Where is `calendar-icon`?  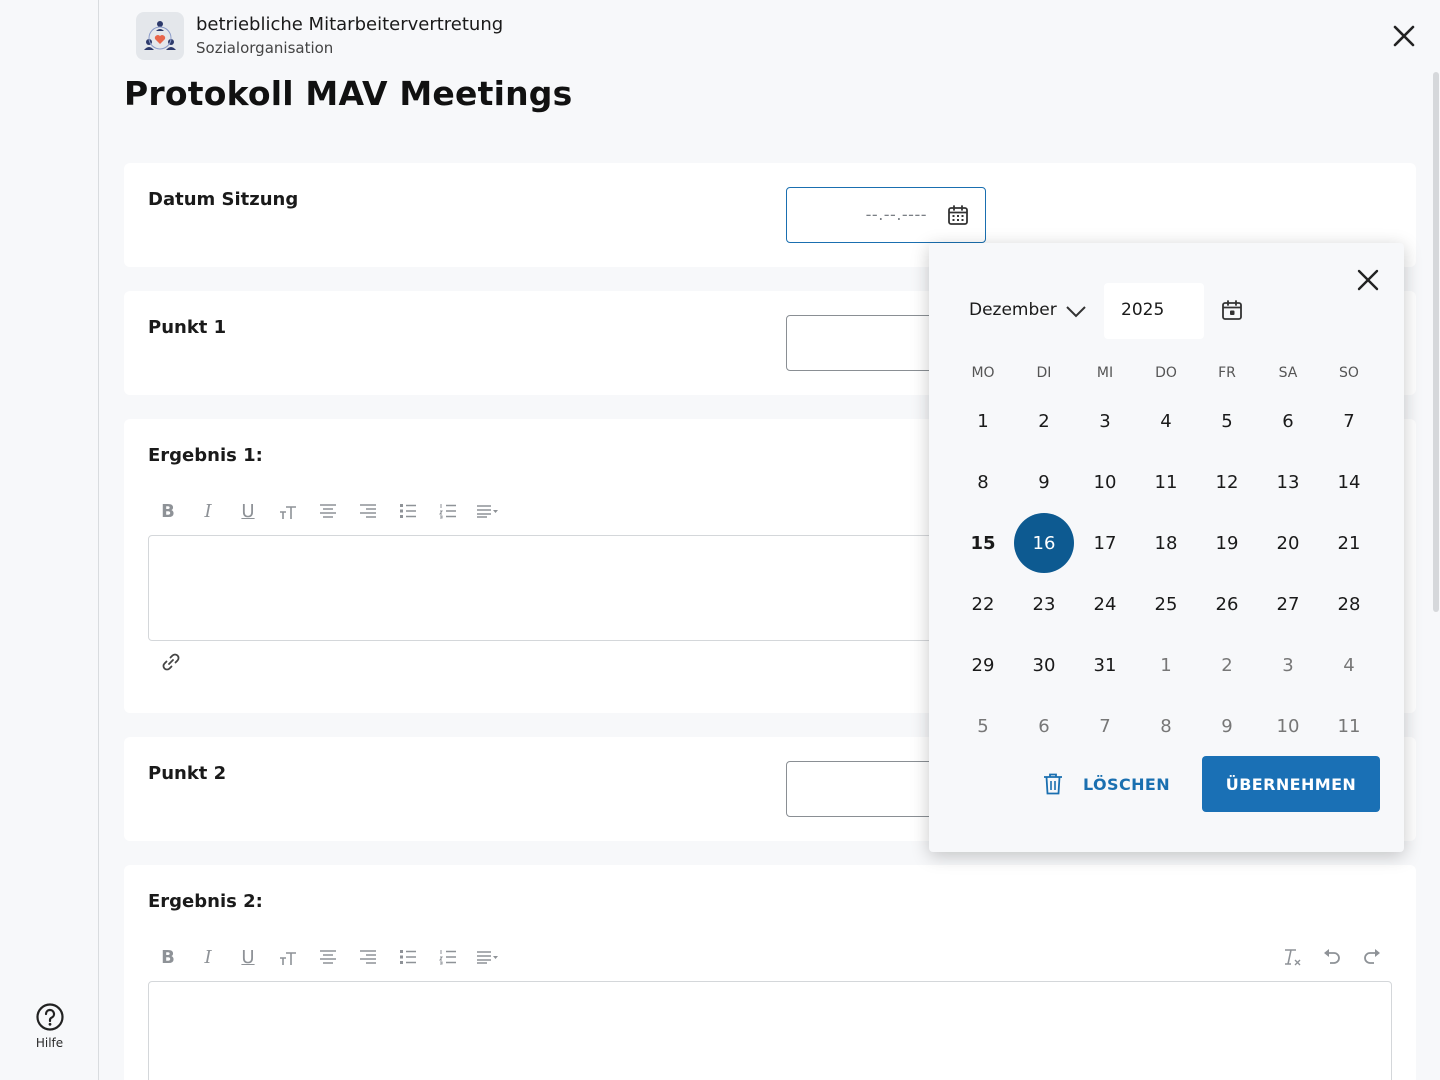
calendar-icon is located at coordinates (958, 215).